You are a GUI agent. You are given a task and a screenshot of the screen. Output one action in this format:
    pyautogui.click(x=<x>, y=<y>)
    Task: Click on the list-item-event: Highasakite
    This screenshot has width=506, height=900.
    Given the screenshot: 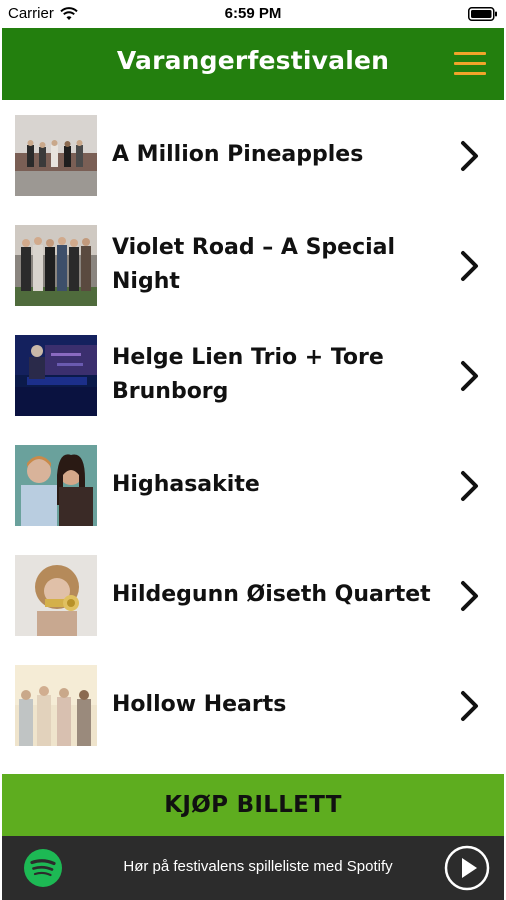 What is the action you would take?
    pyautogui.click(x=253, y=485)
    